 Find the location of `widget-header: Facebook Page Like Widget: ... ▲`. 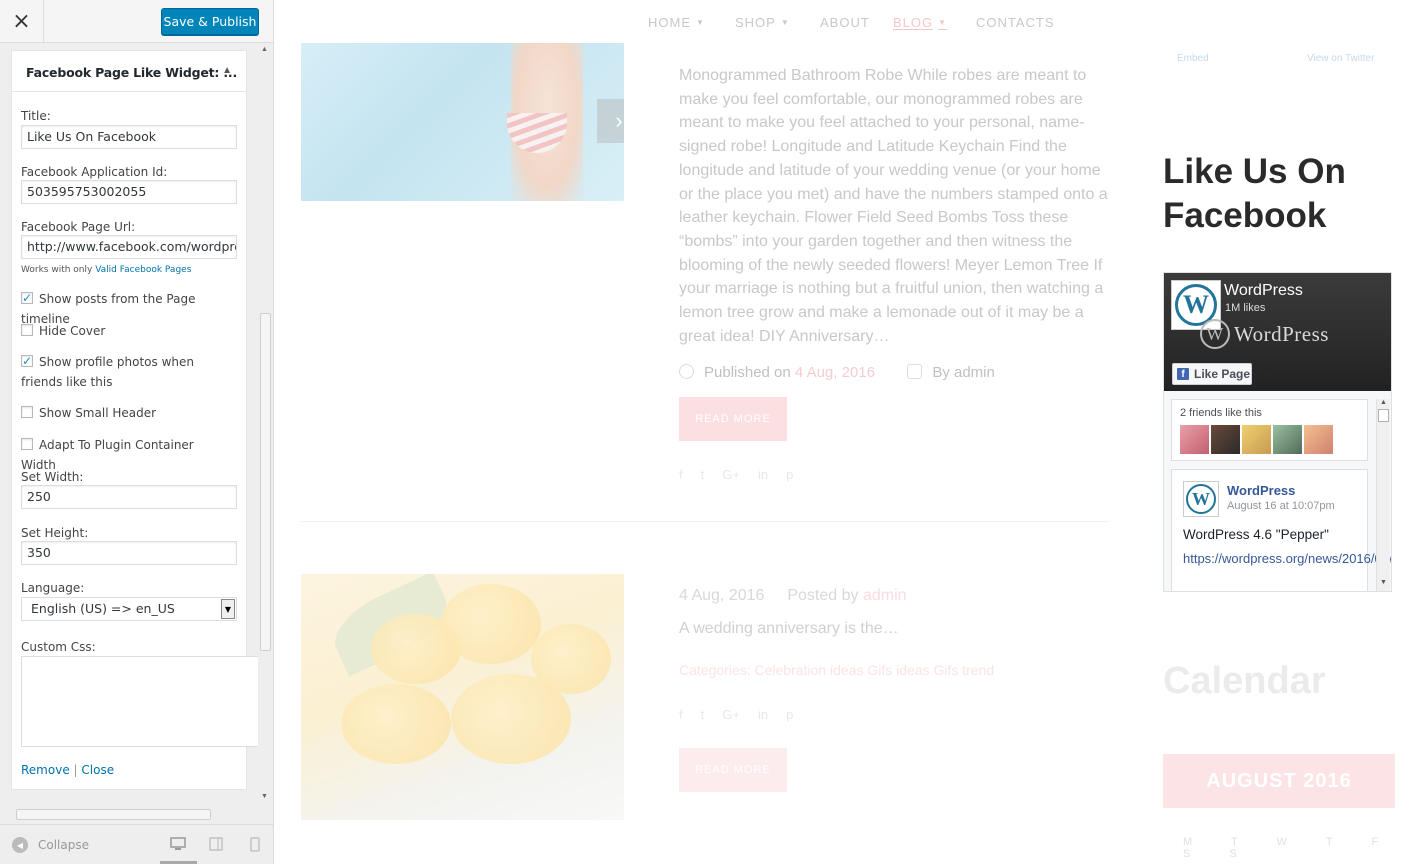

widget-header: Facebook Page Like Widget: ... ▲ is located at coordinates (129, 71).